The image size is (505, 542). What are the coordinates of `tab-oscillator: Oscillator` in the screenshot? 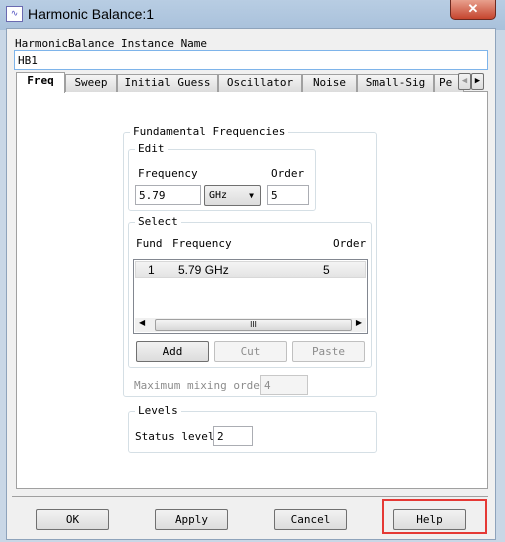 It's located at (260, 83).